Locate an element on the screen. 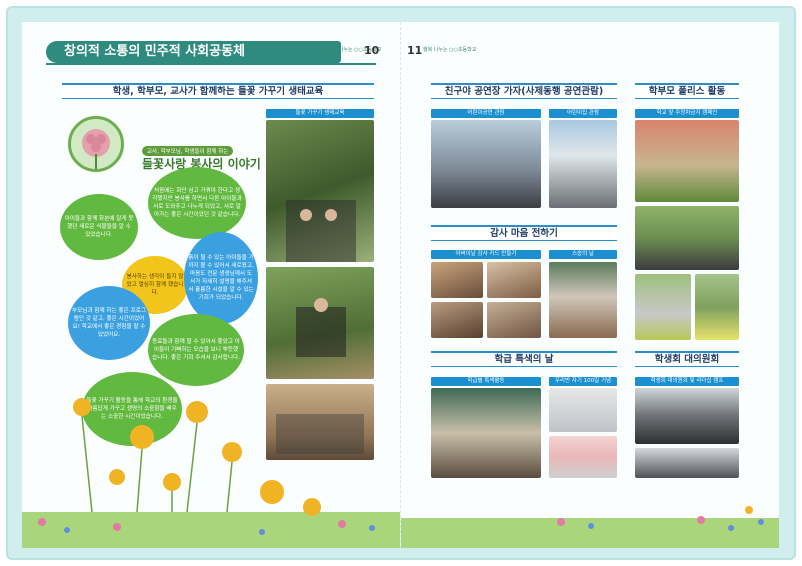  page-number: 10 is located at coordinates (372, 50).